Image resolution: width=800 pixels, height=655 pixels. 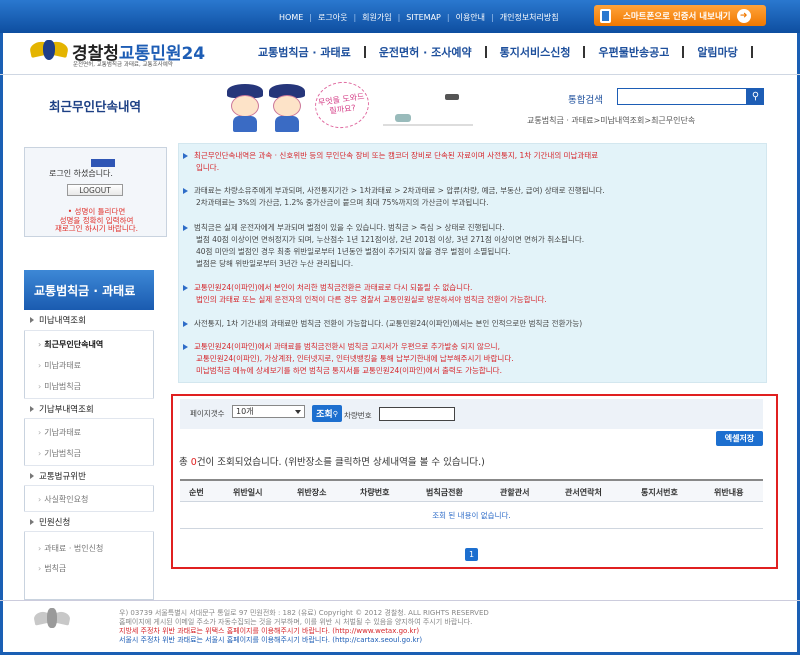 I want to click on column-header: 위반일시, so click(x=248, y=492).